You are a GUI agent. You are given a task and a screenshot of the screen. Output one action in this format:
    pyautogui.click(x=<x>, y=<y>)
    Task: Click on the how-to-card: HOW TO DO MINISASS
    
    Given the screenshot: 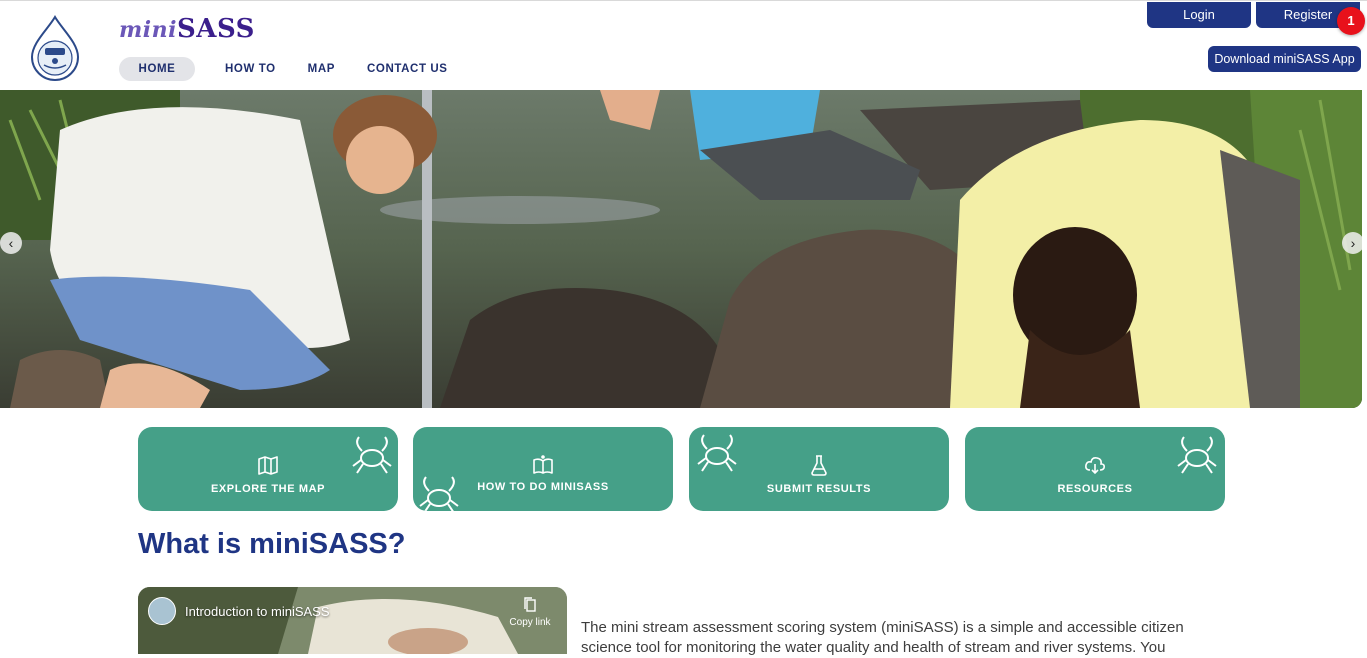 What is the action you would take?
    pyautogui.click(x=543, y=469)
    